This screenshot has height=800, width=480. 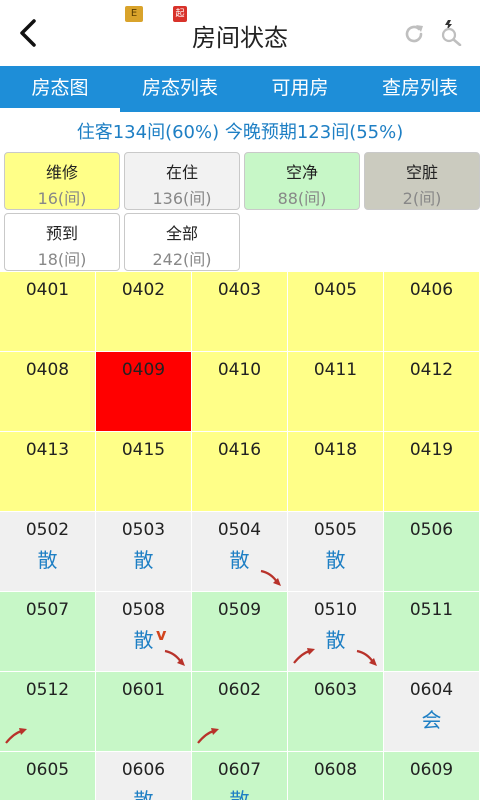 I want to click on room-number: 0405, so click(x=335, y=290).